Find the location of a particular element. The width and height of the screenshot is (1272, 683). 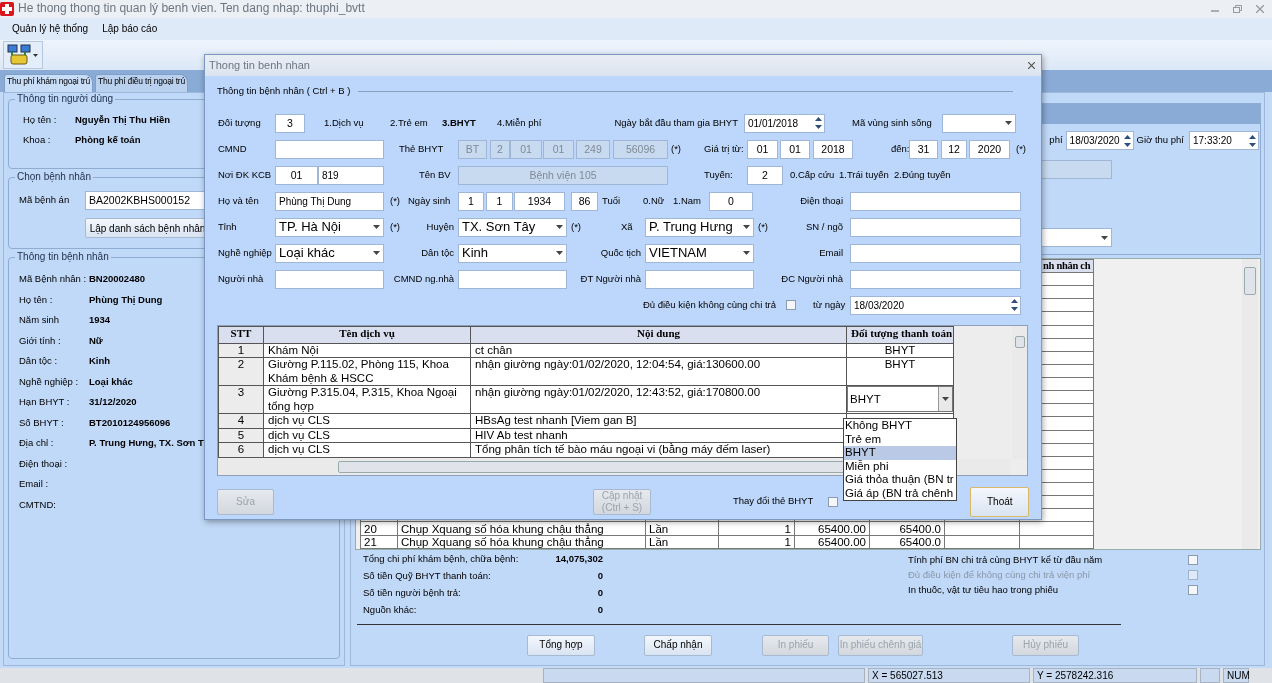

dropdown-option: Miễn phi is located at coordinates (900, 466).